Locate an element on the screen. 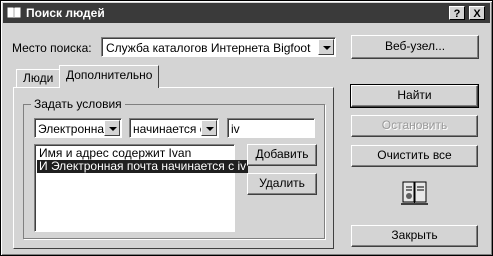 Image resolution: width=493 pixels, height=256 pixels. close-button: Закрыть is located at coordinates (414, 236).